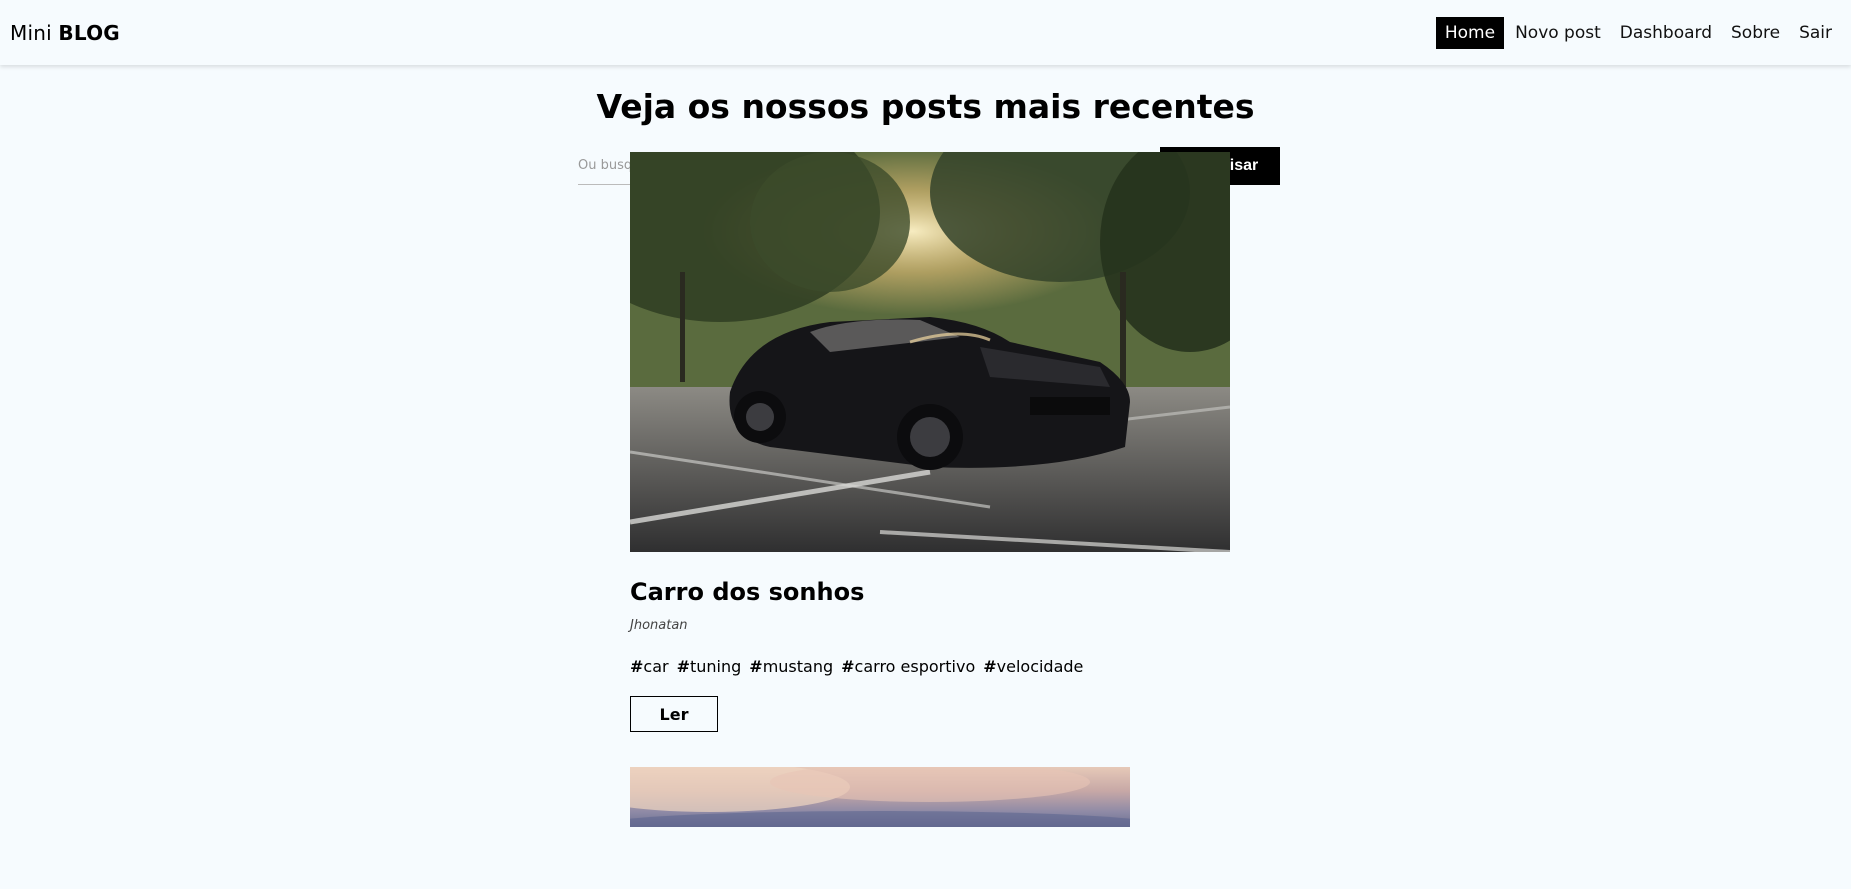 This screenshot has width=1851, height=889. Describe the element at coordinates (1558, 33) in the screenshot. I see `nav-link-novo-post: Novo post` at that location.